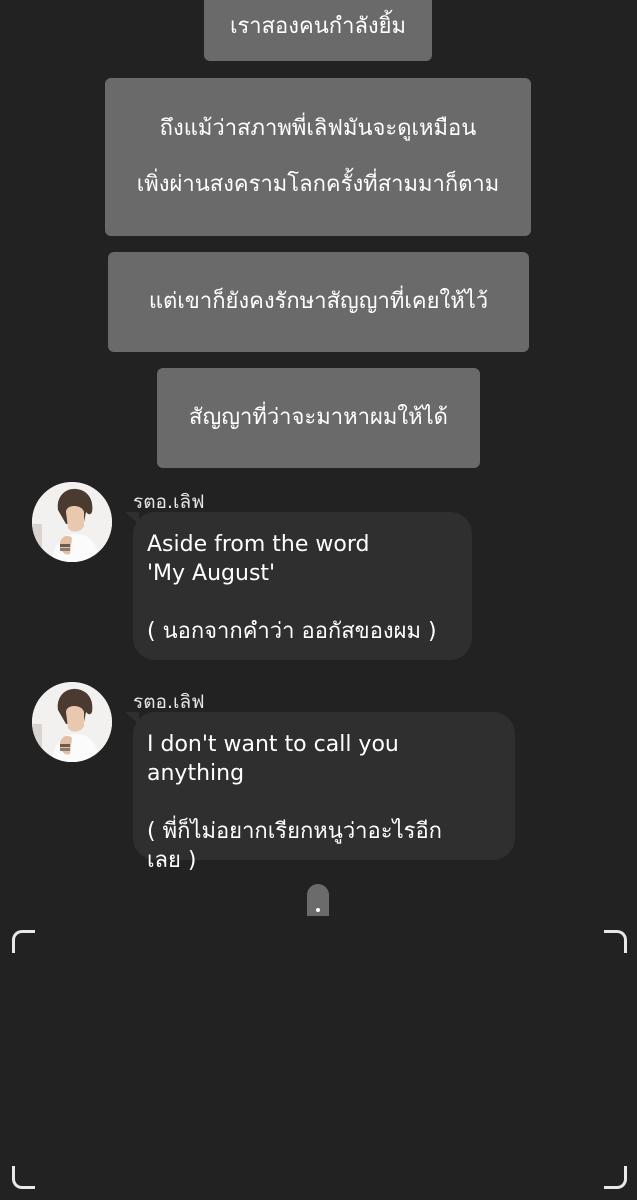  I want to click on message-text: 'My August', so click(211, 573).